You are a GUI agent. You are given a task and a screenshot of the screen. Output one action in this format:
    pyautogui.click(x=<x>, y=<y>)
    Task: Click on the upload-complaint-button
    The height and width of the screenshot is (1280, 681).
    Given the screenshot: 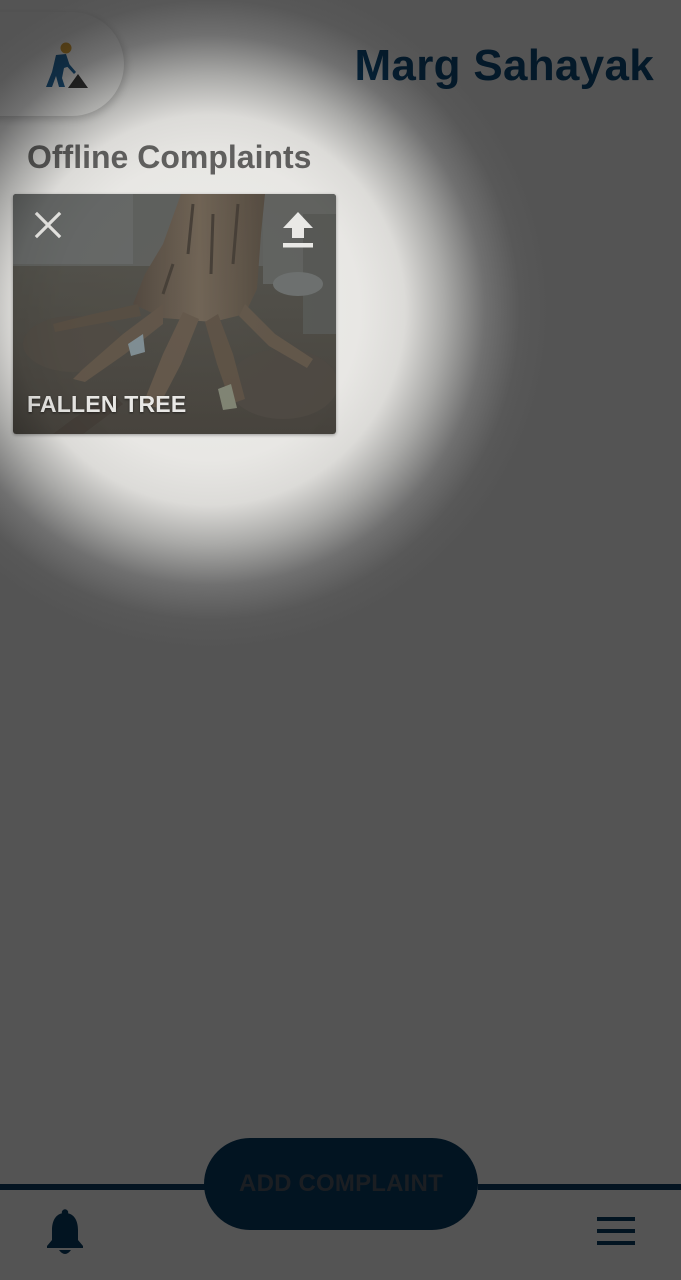 What is the action you would take?
    pyautogui.click(x=298, y=230)
    